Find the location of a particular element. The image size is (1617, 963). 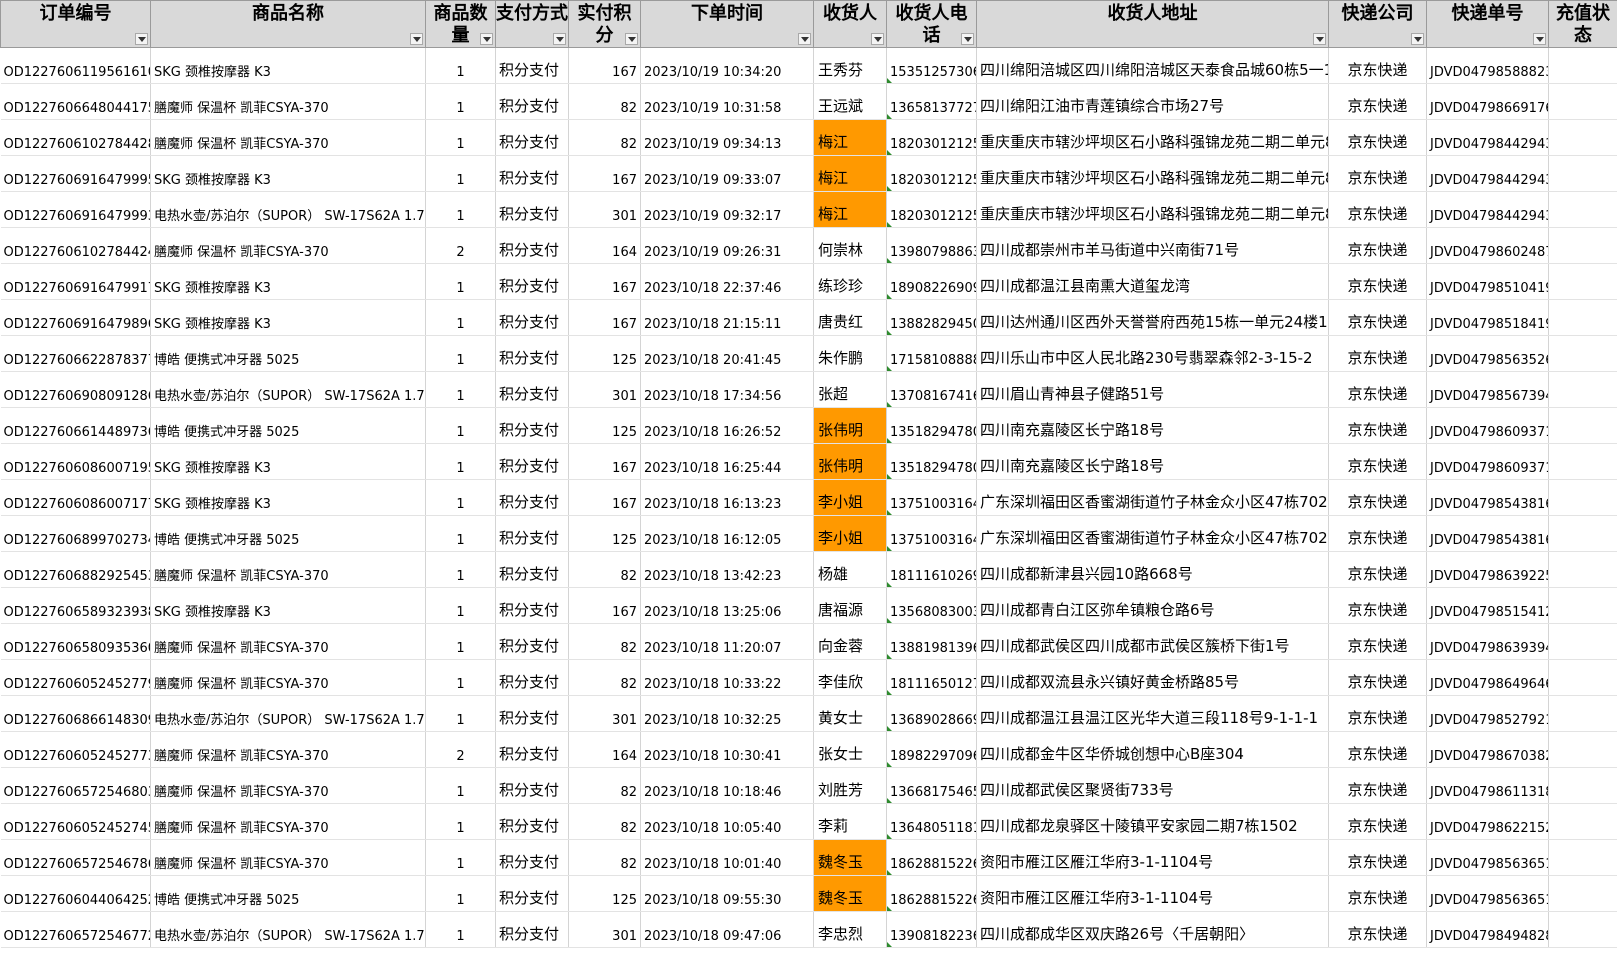

cell-order-id: OD1227606882925453 is located at coordinates (75, 569).